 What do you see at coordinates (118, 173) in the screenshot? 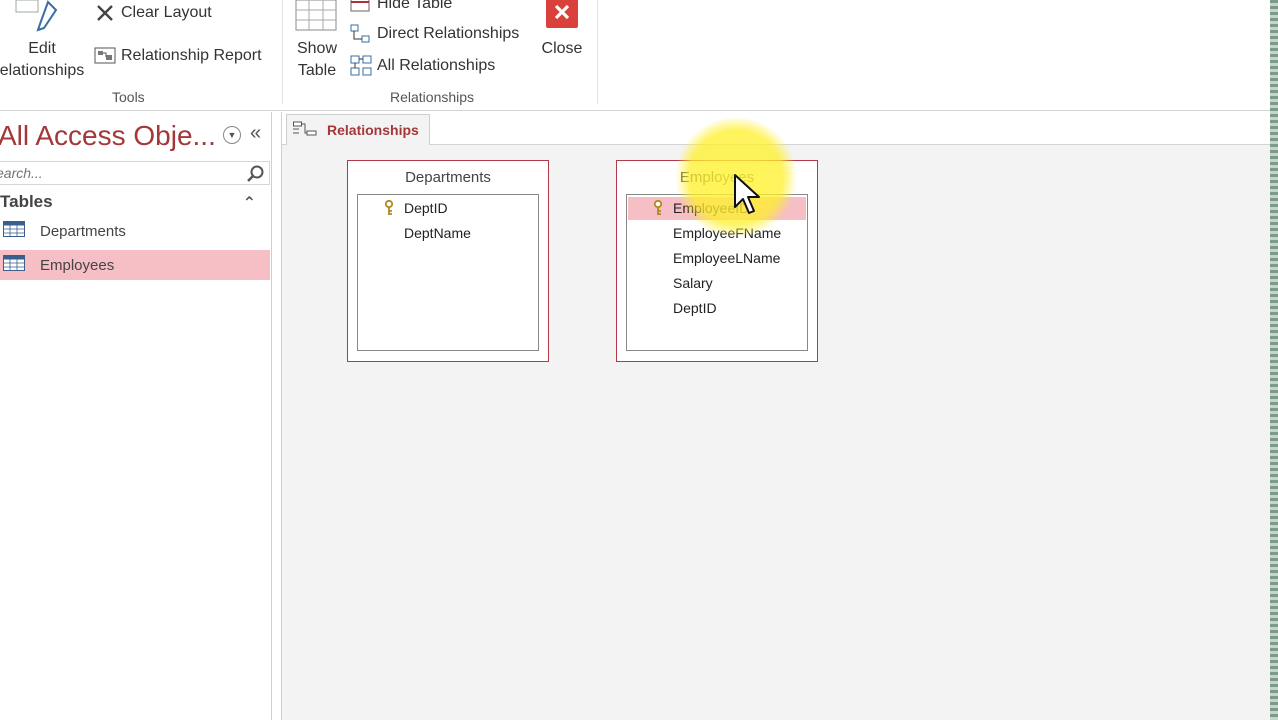
I see `search-input` at bounding box center [118, 173].